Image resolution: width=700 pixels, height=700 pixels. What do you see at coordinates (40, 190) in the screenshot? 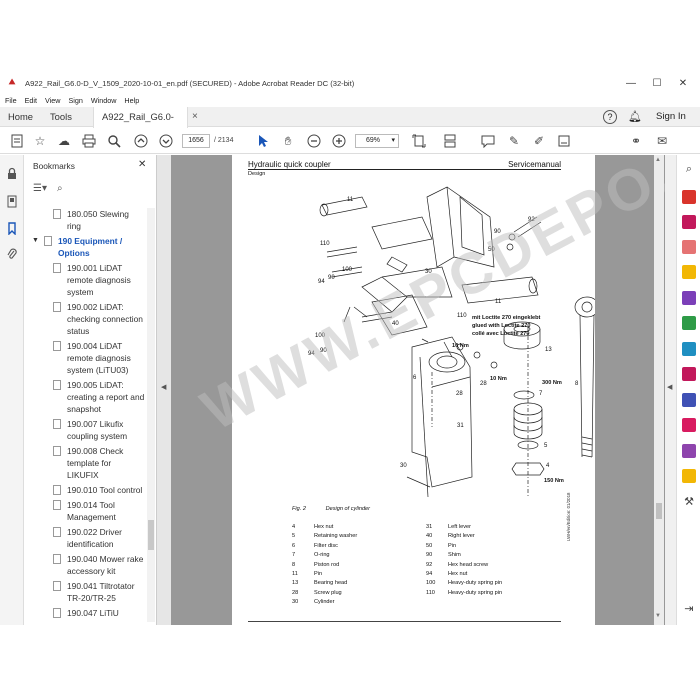
I see `bookmark-options-icon: ☰▾` at bounding box center [40, 190].